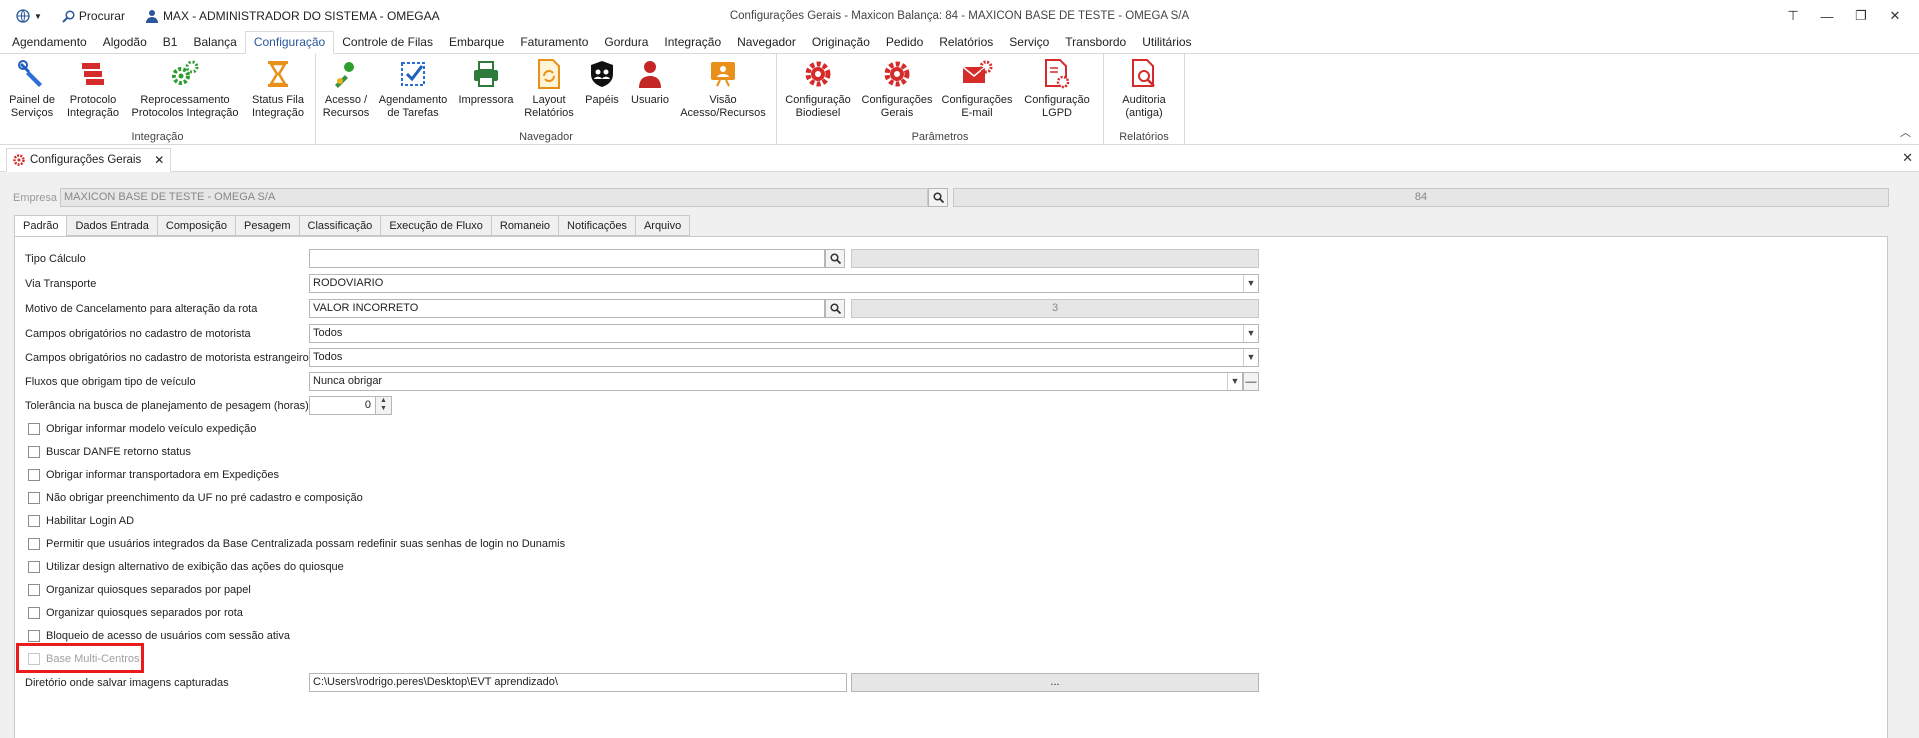 This screenshot has width=1919, height=738. What do you see at coordinates (278, 88) in the screenshot?
I see `status-fila-button: Status Fila Integração` at bounding box center [278, 88].